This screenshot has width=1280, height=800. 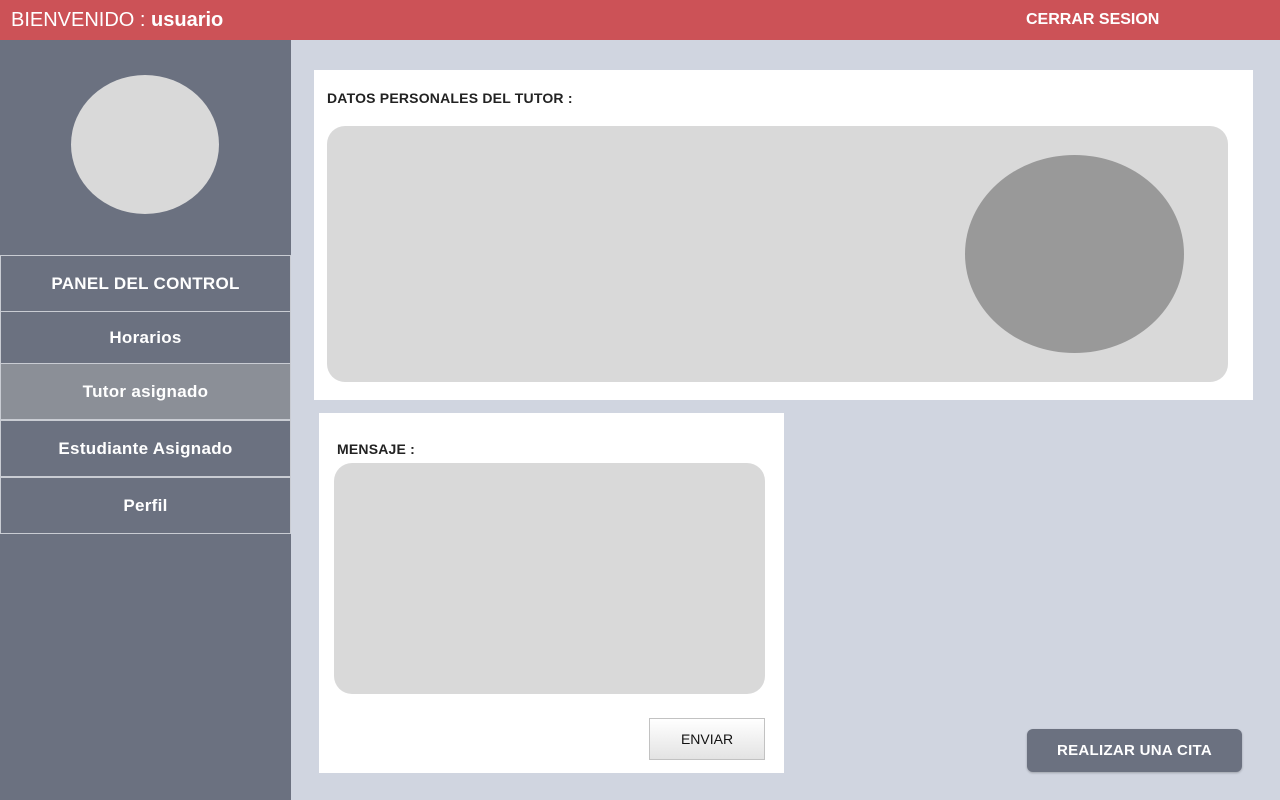 I want to click on message-section-title: MENSAJE :, so click(x=376, y=449).